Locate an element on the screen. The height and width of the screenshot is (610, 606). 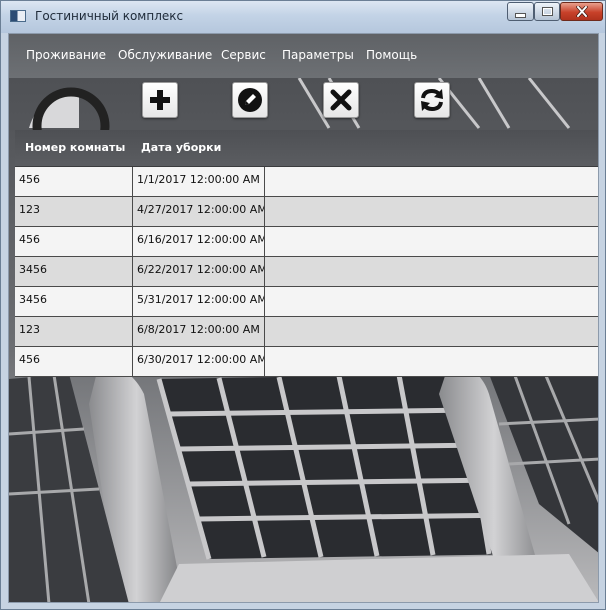
menu-item-accommodation: Проживание is located at coordinates (66, 55).